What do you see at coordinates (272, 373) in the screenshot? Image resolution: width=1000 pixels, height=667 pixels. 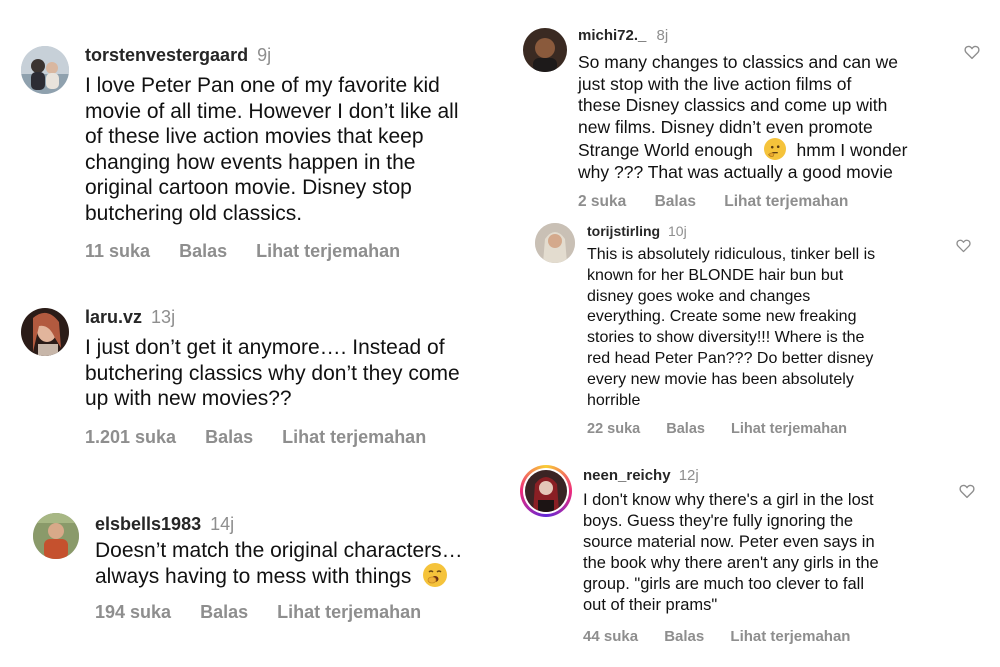 I see `comment-line: butchering classics why don’t they come` at bounding box center [272, 373].